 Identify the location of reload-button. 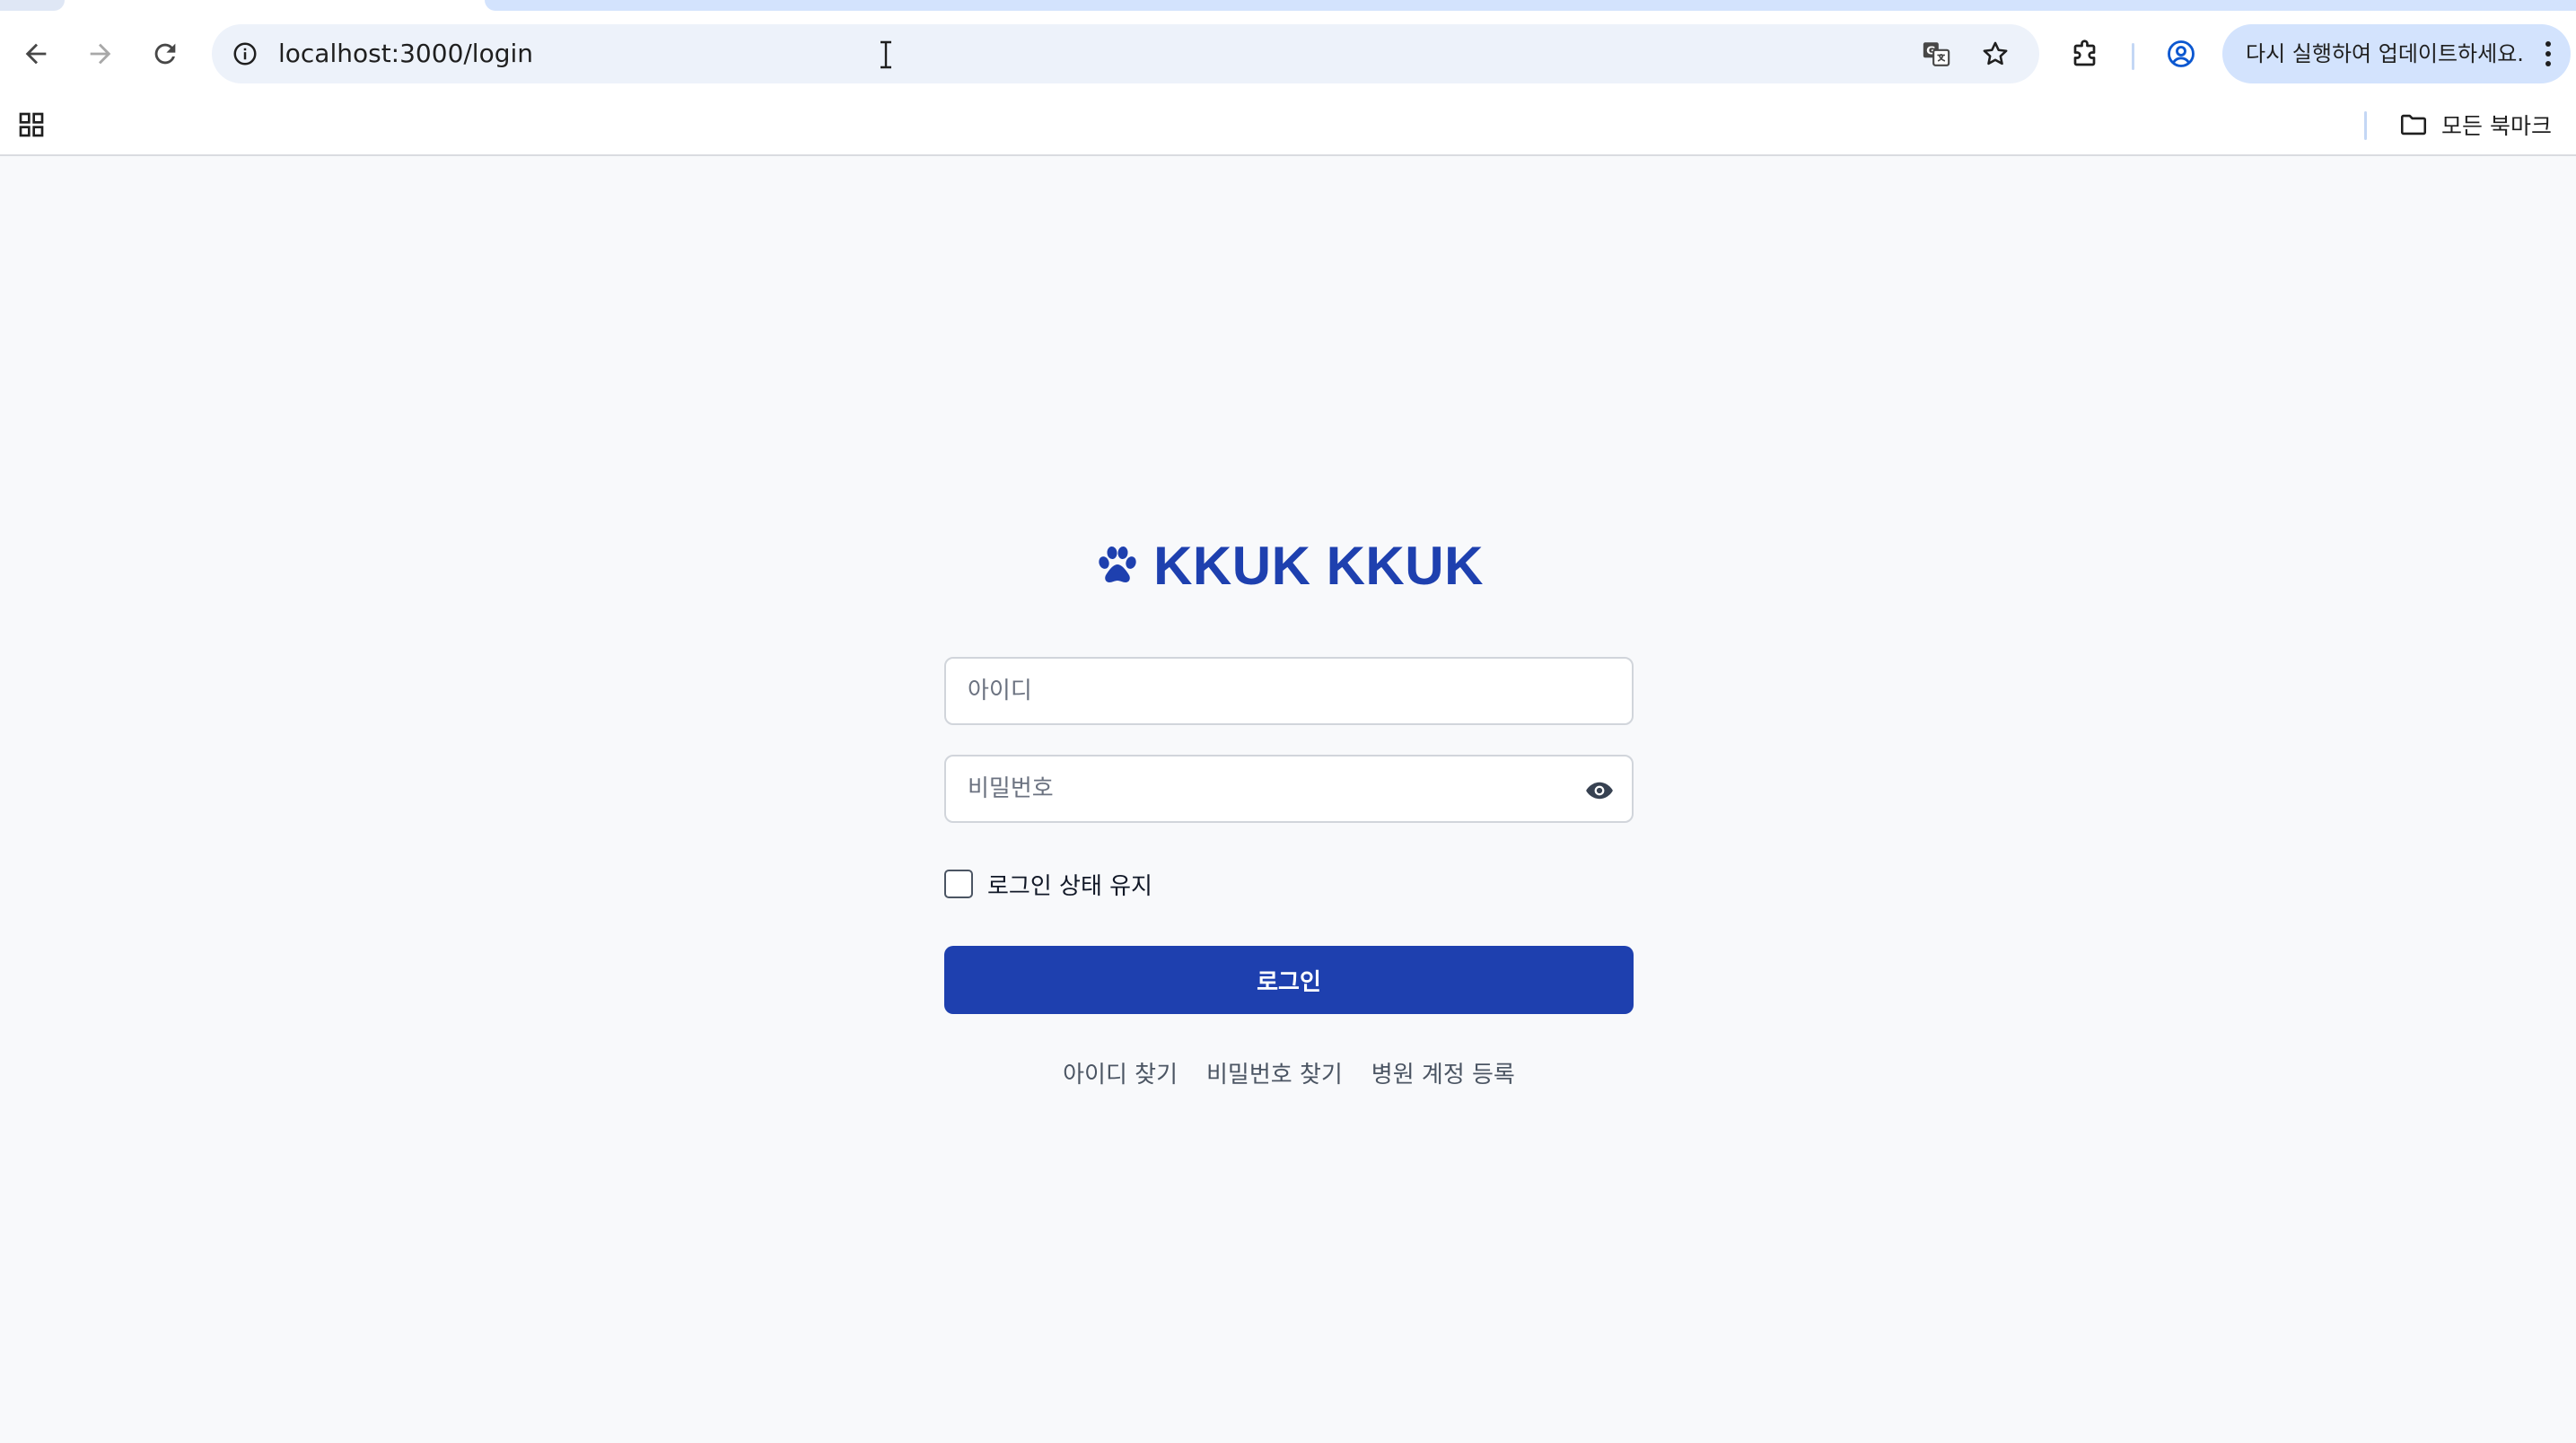
(165, 53).